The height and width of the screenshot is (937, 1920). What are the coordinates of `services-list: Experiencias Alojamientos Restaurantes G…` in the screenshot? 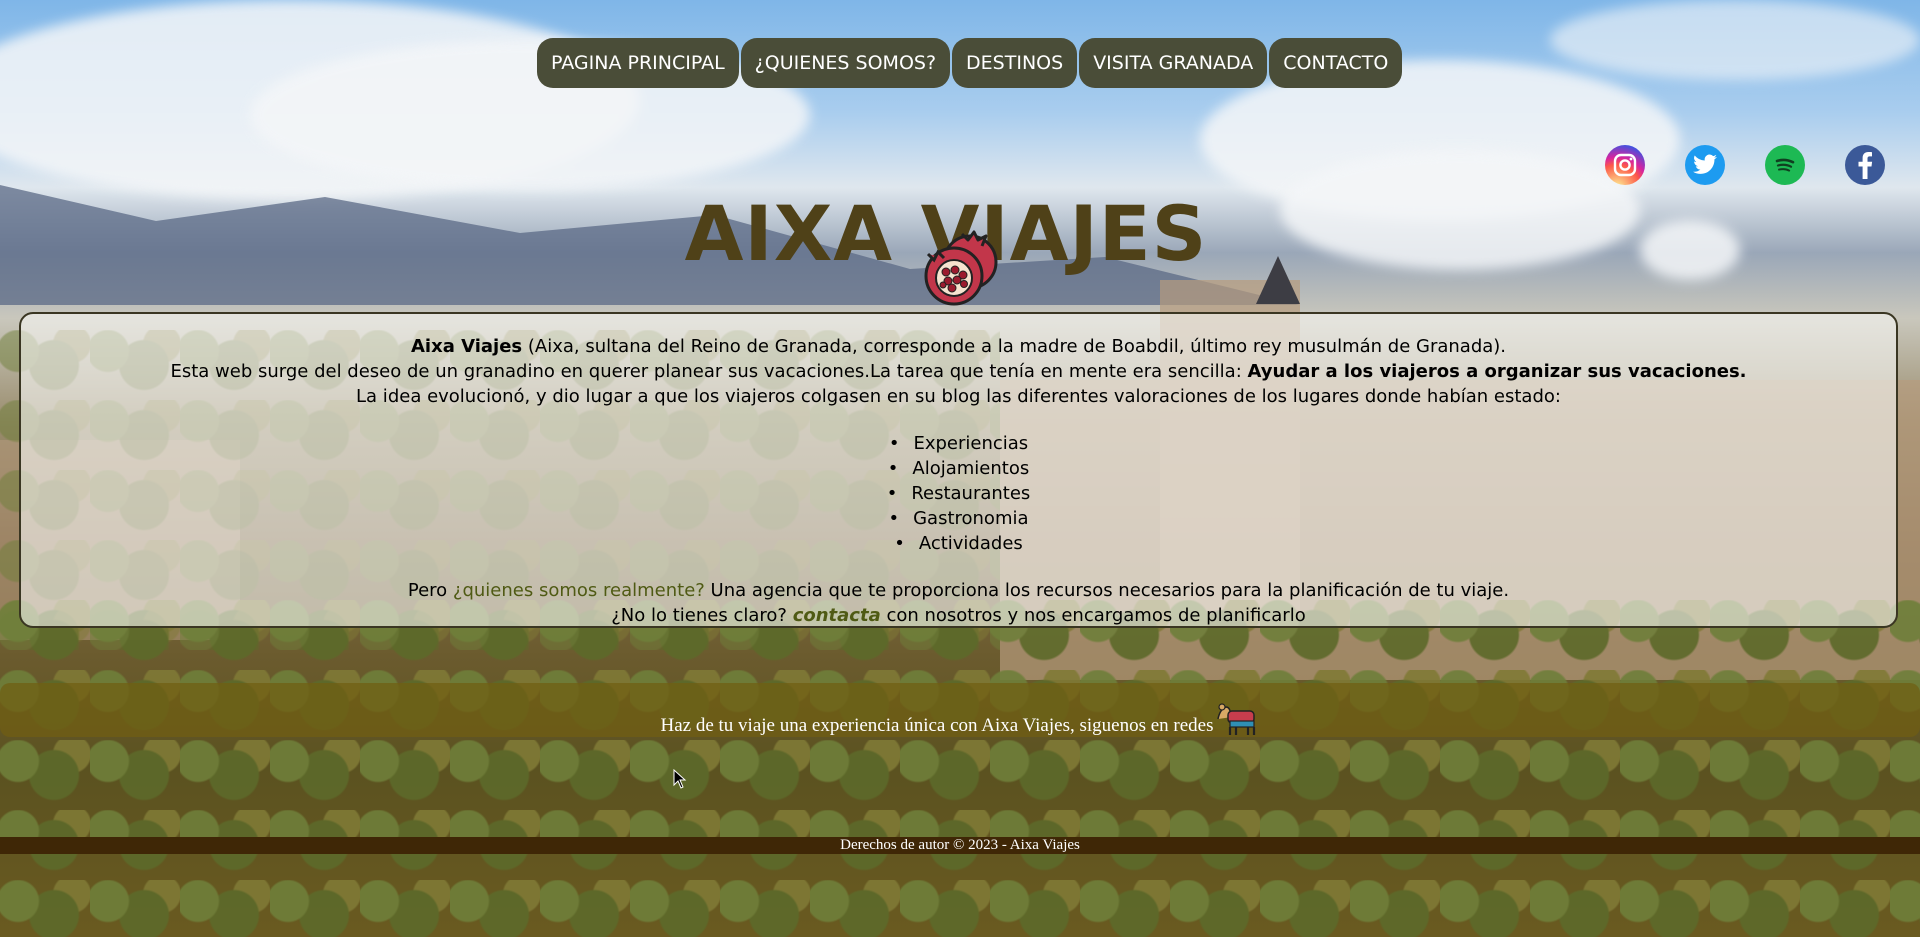 It's located at (958, 493).